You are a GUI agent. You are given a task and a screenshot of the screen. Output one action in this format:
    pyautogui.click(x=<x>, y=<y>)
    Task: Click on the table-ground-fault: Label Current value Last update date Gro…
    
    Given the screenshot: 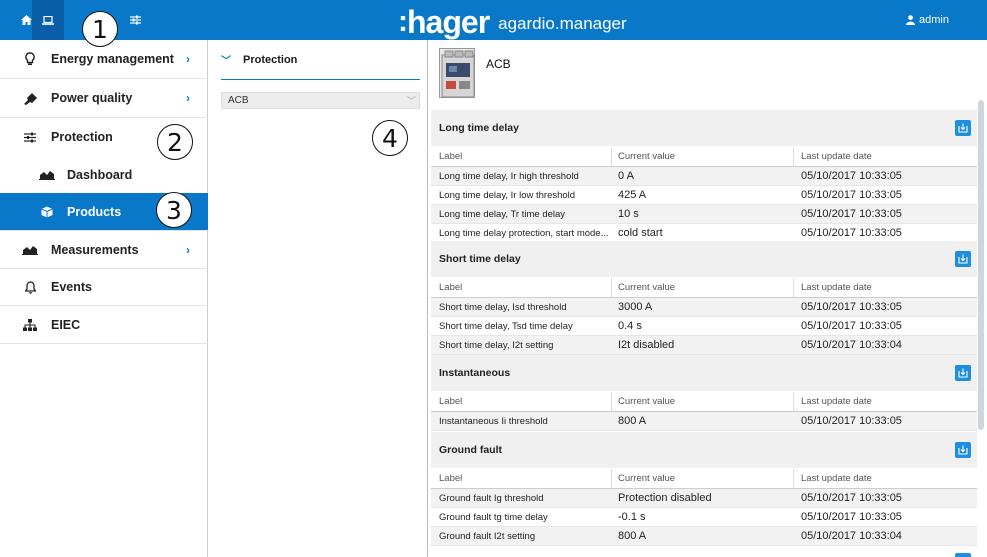 What is the action you would take?
    pyautogui.click(x=704, y=507)
    